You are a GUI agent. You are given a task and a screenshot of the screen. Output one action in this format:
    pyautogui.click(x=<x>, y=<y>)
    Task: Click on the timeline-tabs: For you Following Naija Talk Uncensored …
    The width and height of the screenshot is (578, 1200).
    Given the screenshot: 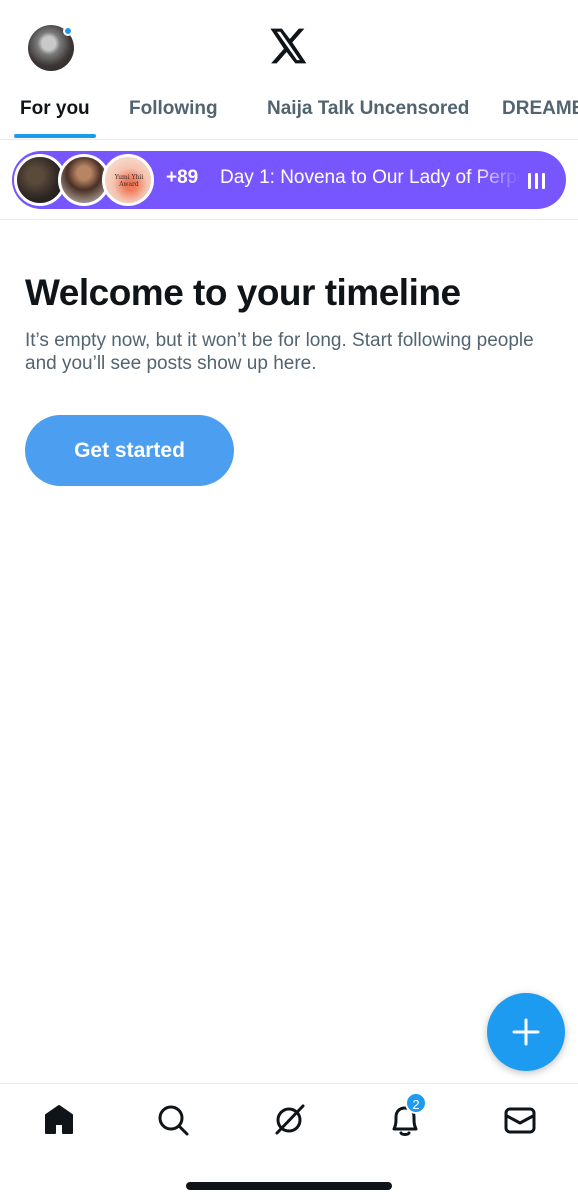 What is the action you would take?
    pyautogui.click(x=289, y=115)
    